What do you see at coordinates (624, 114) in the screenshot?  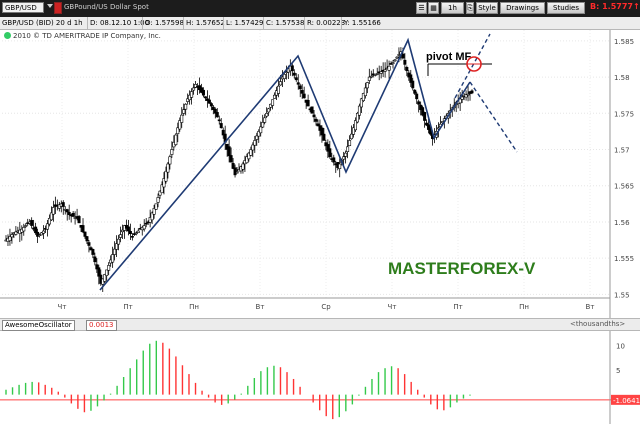 I see `price-tick-label: 1.575` at bounding box center [624, 114].